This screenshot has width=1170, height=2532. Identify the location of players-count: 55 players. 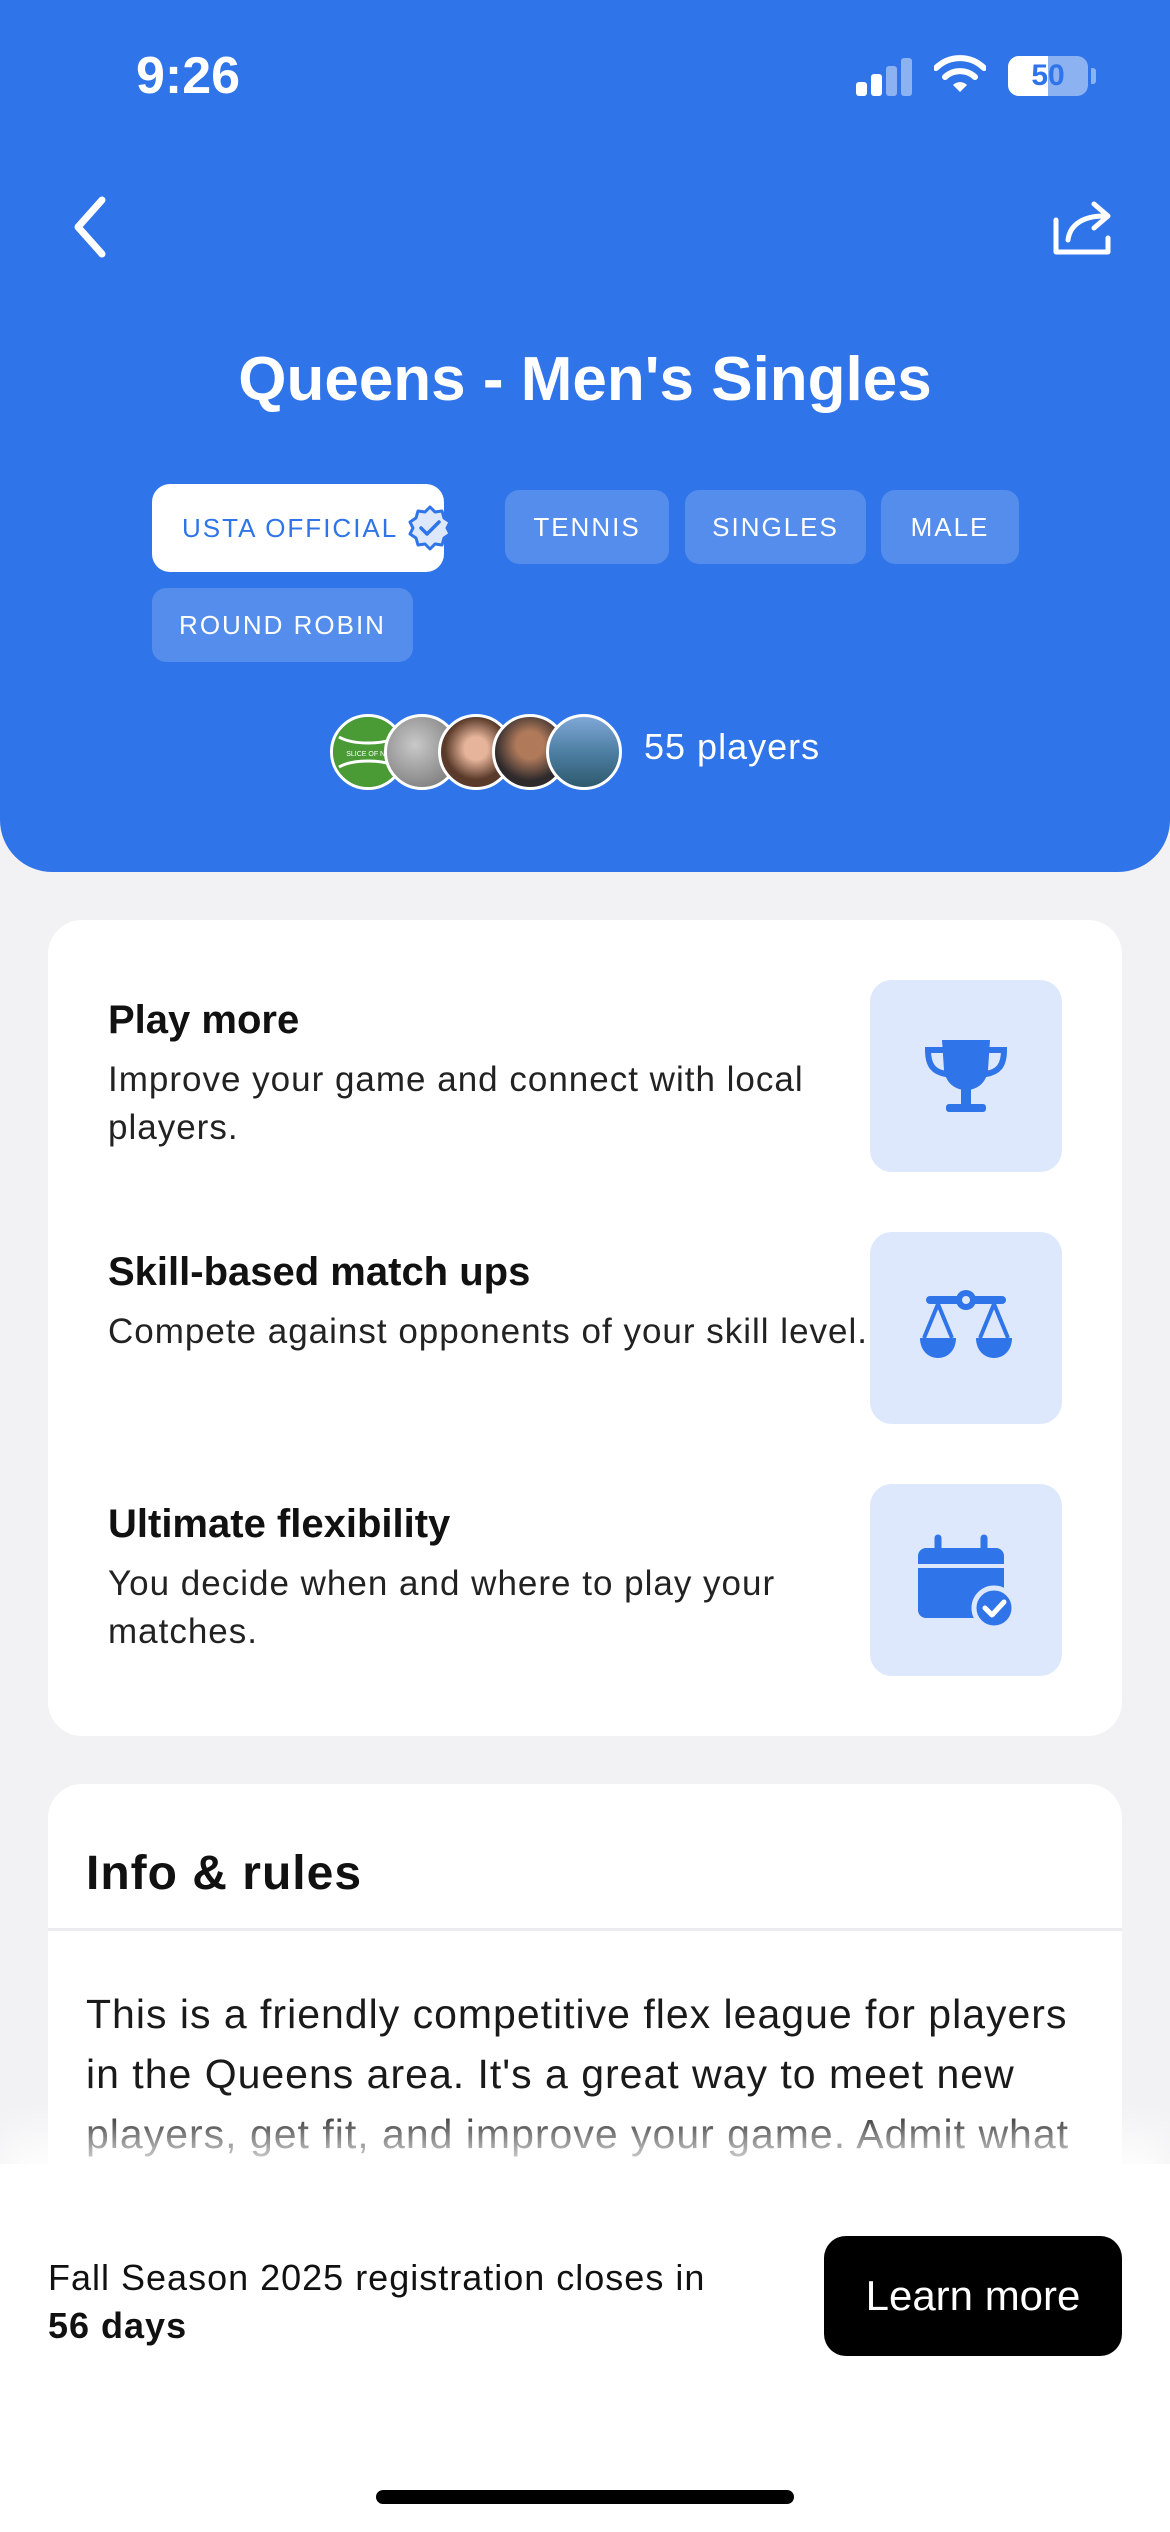
(732, 747).